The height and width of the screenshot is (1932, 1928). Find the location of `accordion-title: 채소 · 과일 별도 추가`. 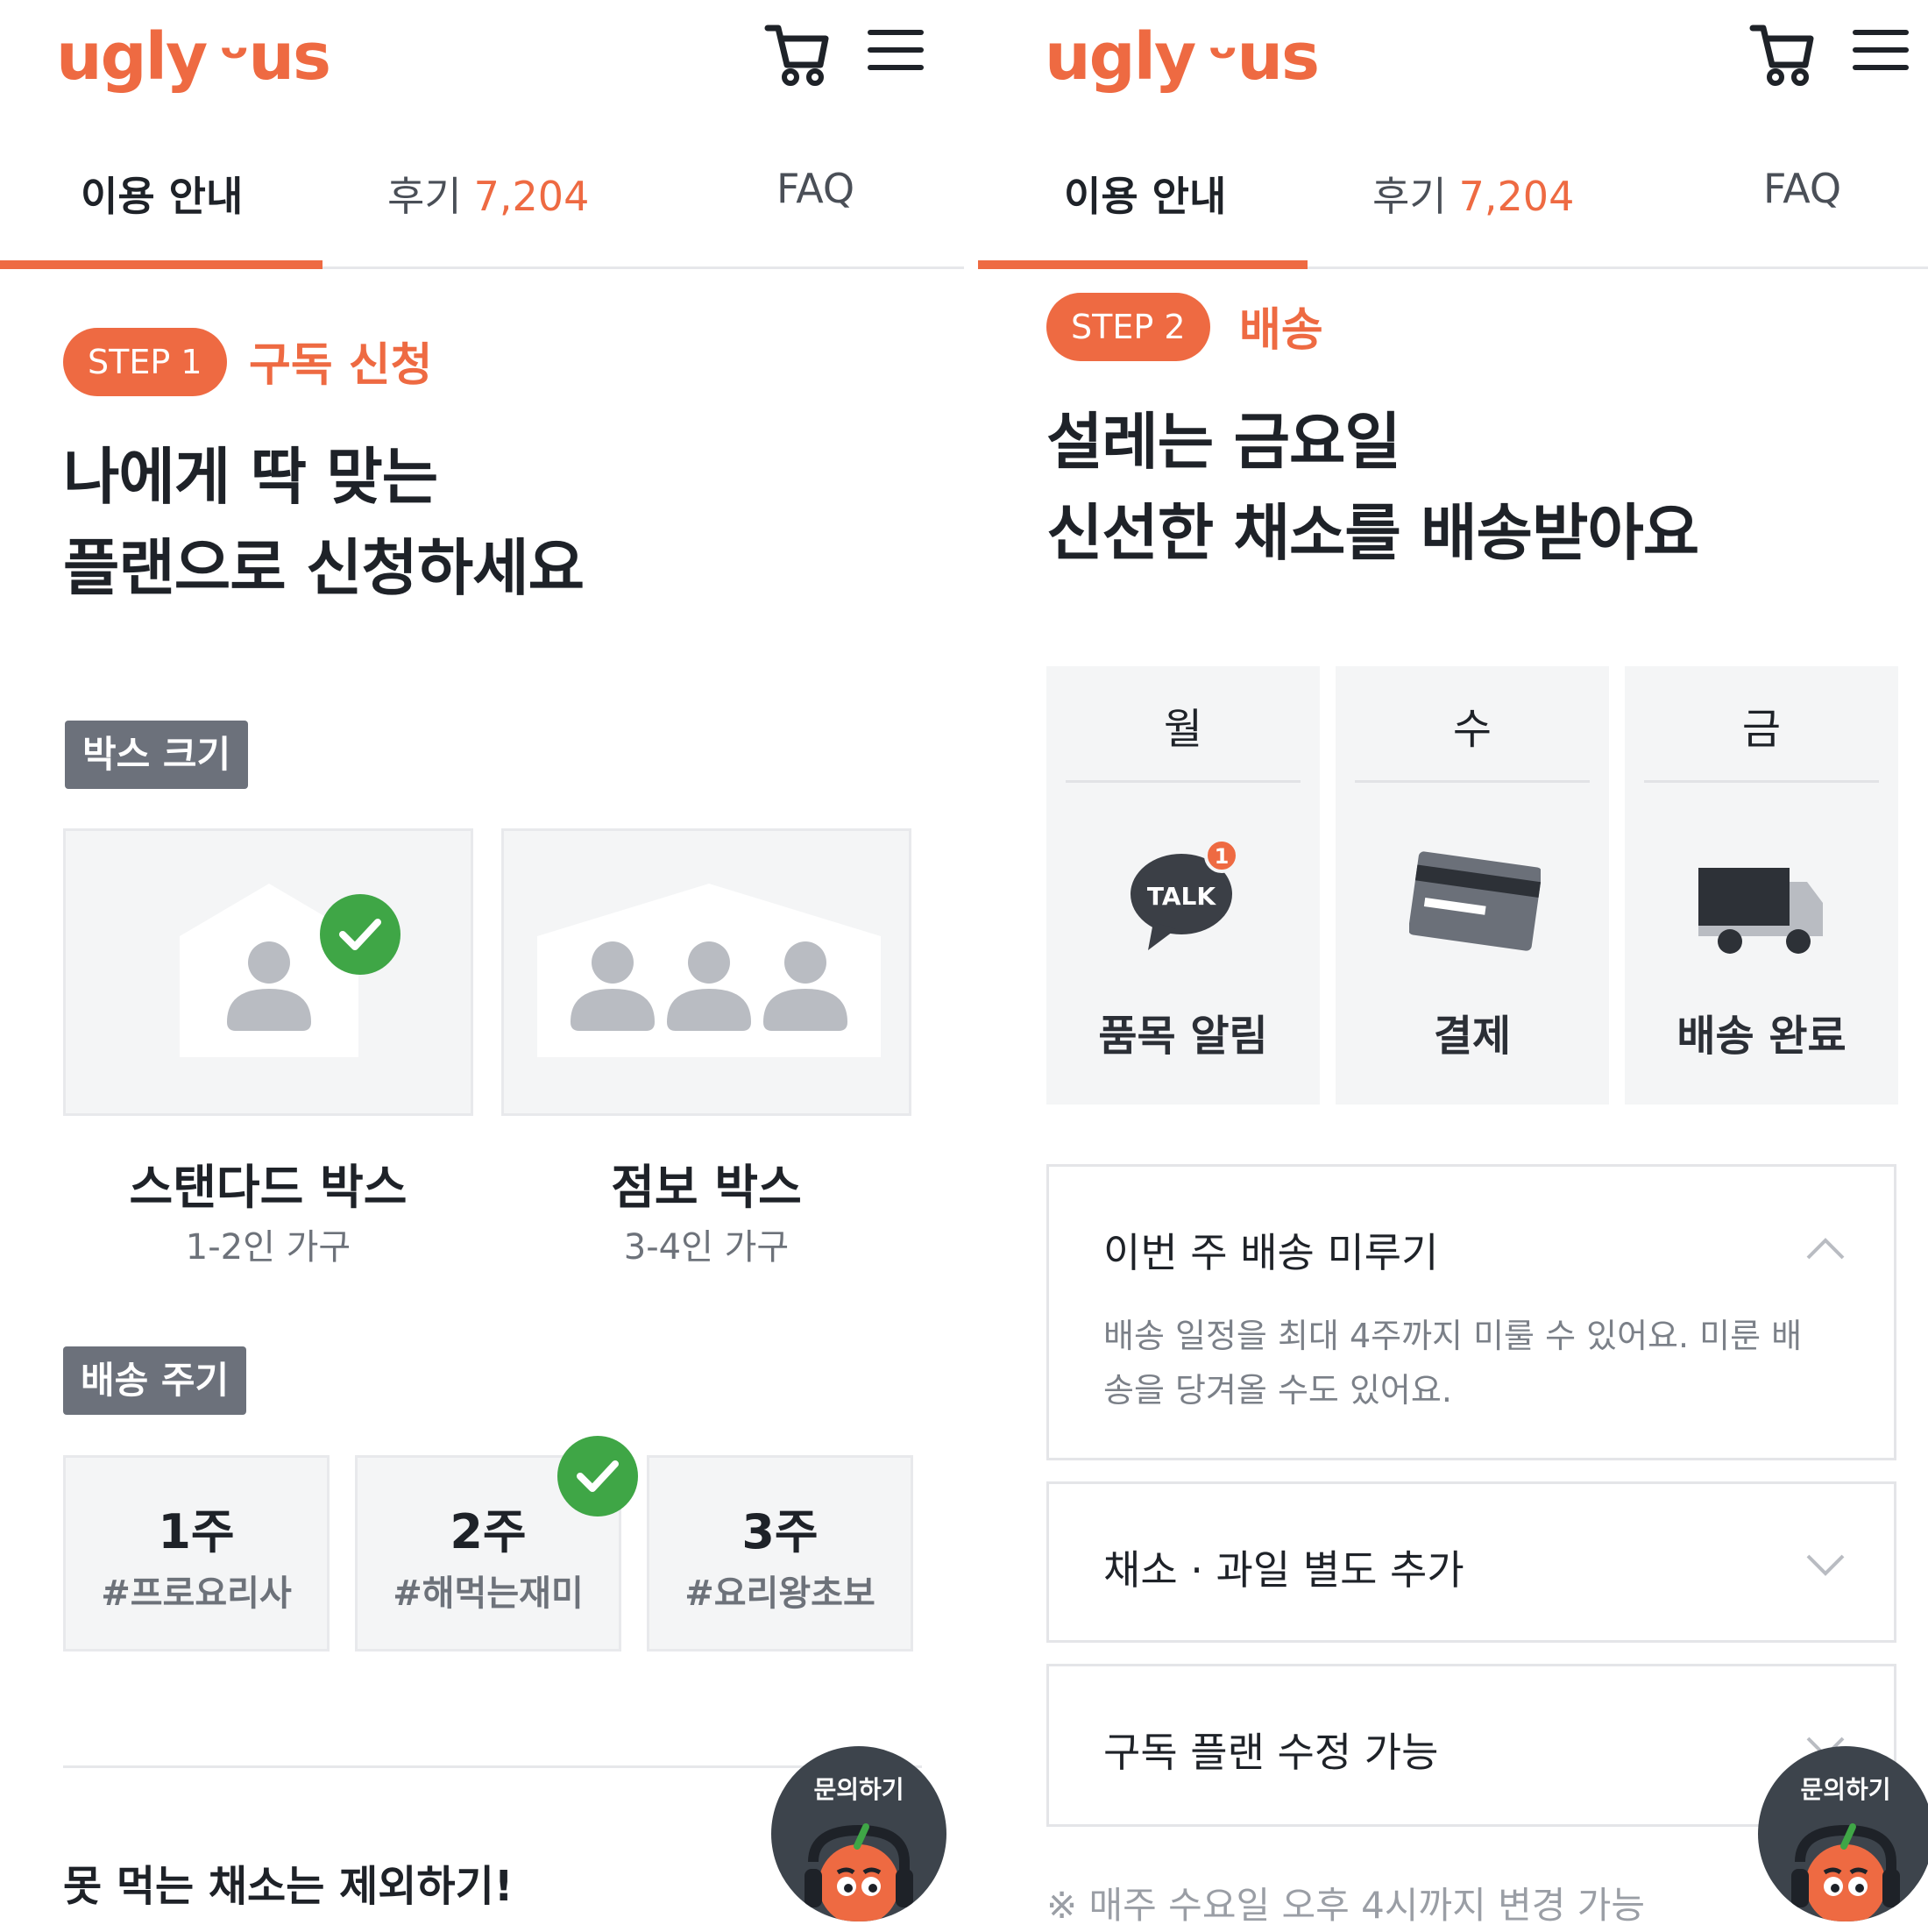

accordion-title: 채소 · 과일 별도 추가 is located at coordinates (1283, 1570).